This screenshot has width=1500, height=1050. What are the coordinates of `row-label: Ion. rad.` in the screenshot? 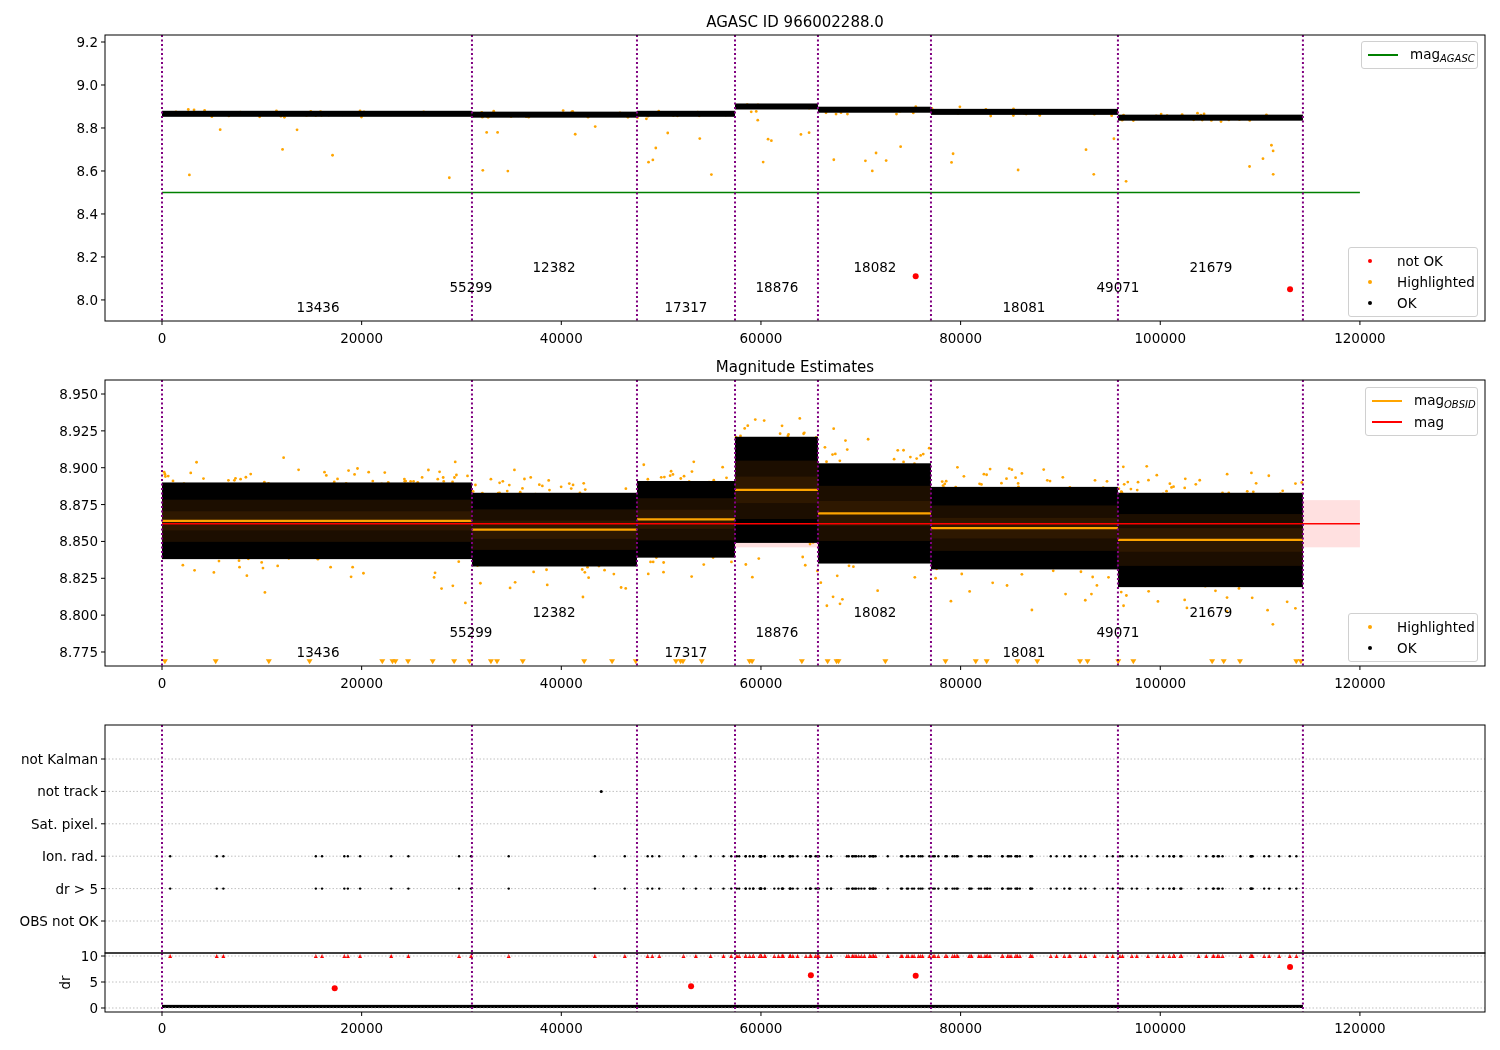 It's located at (69, 856).